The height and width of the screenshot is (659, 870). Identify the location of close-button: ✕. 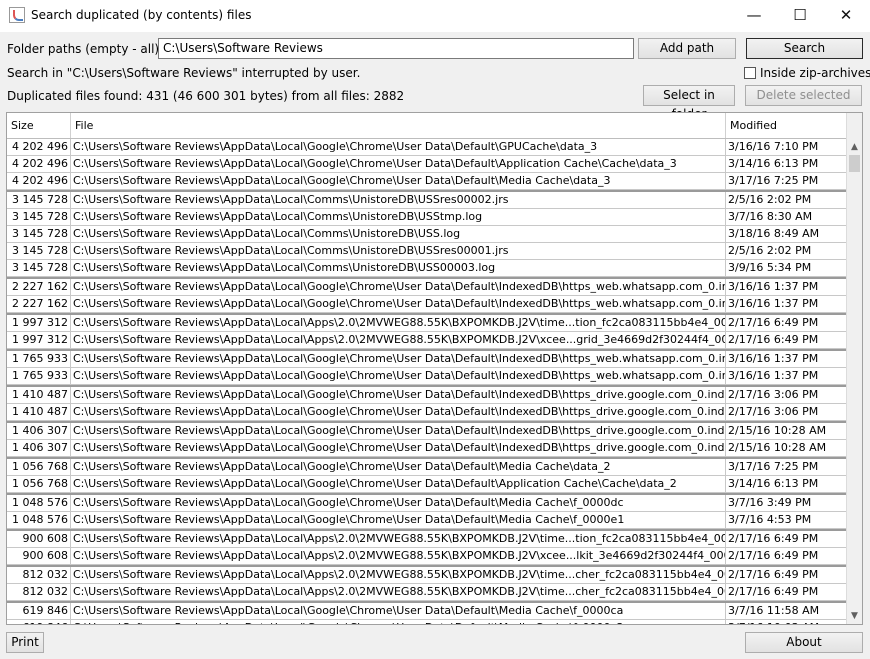
(846, 16).